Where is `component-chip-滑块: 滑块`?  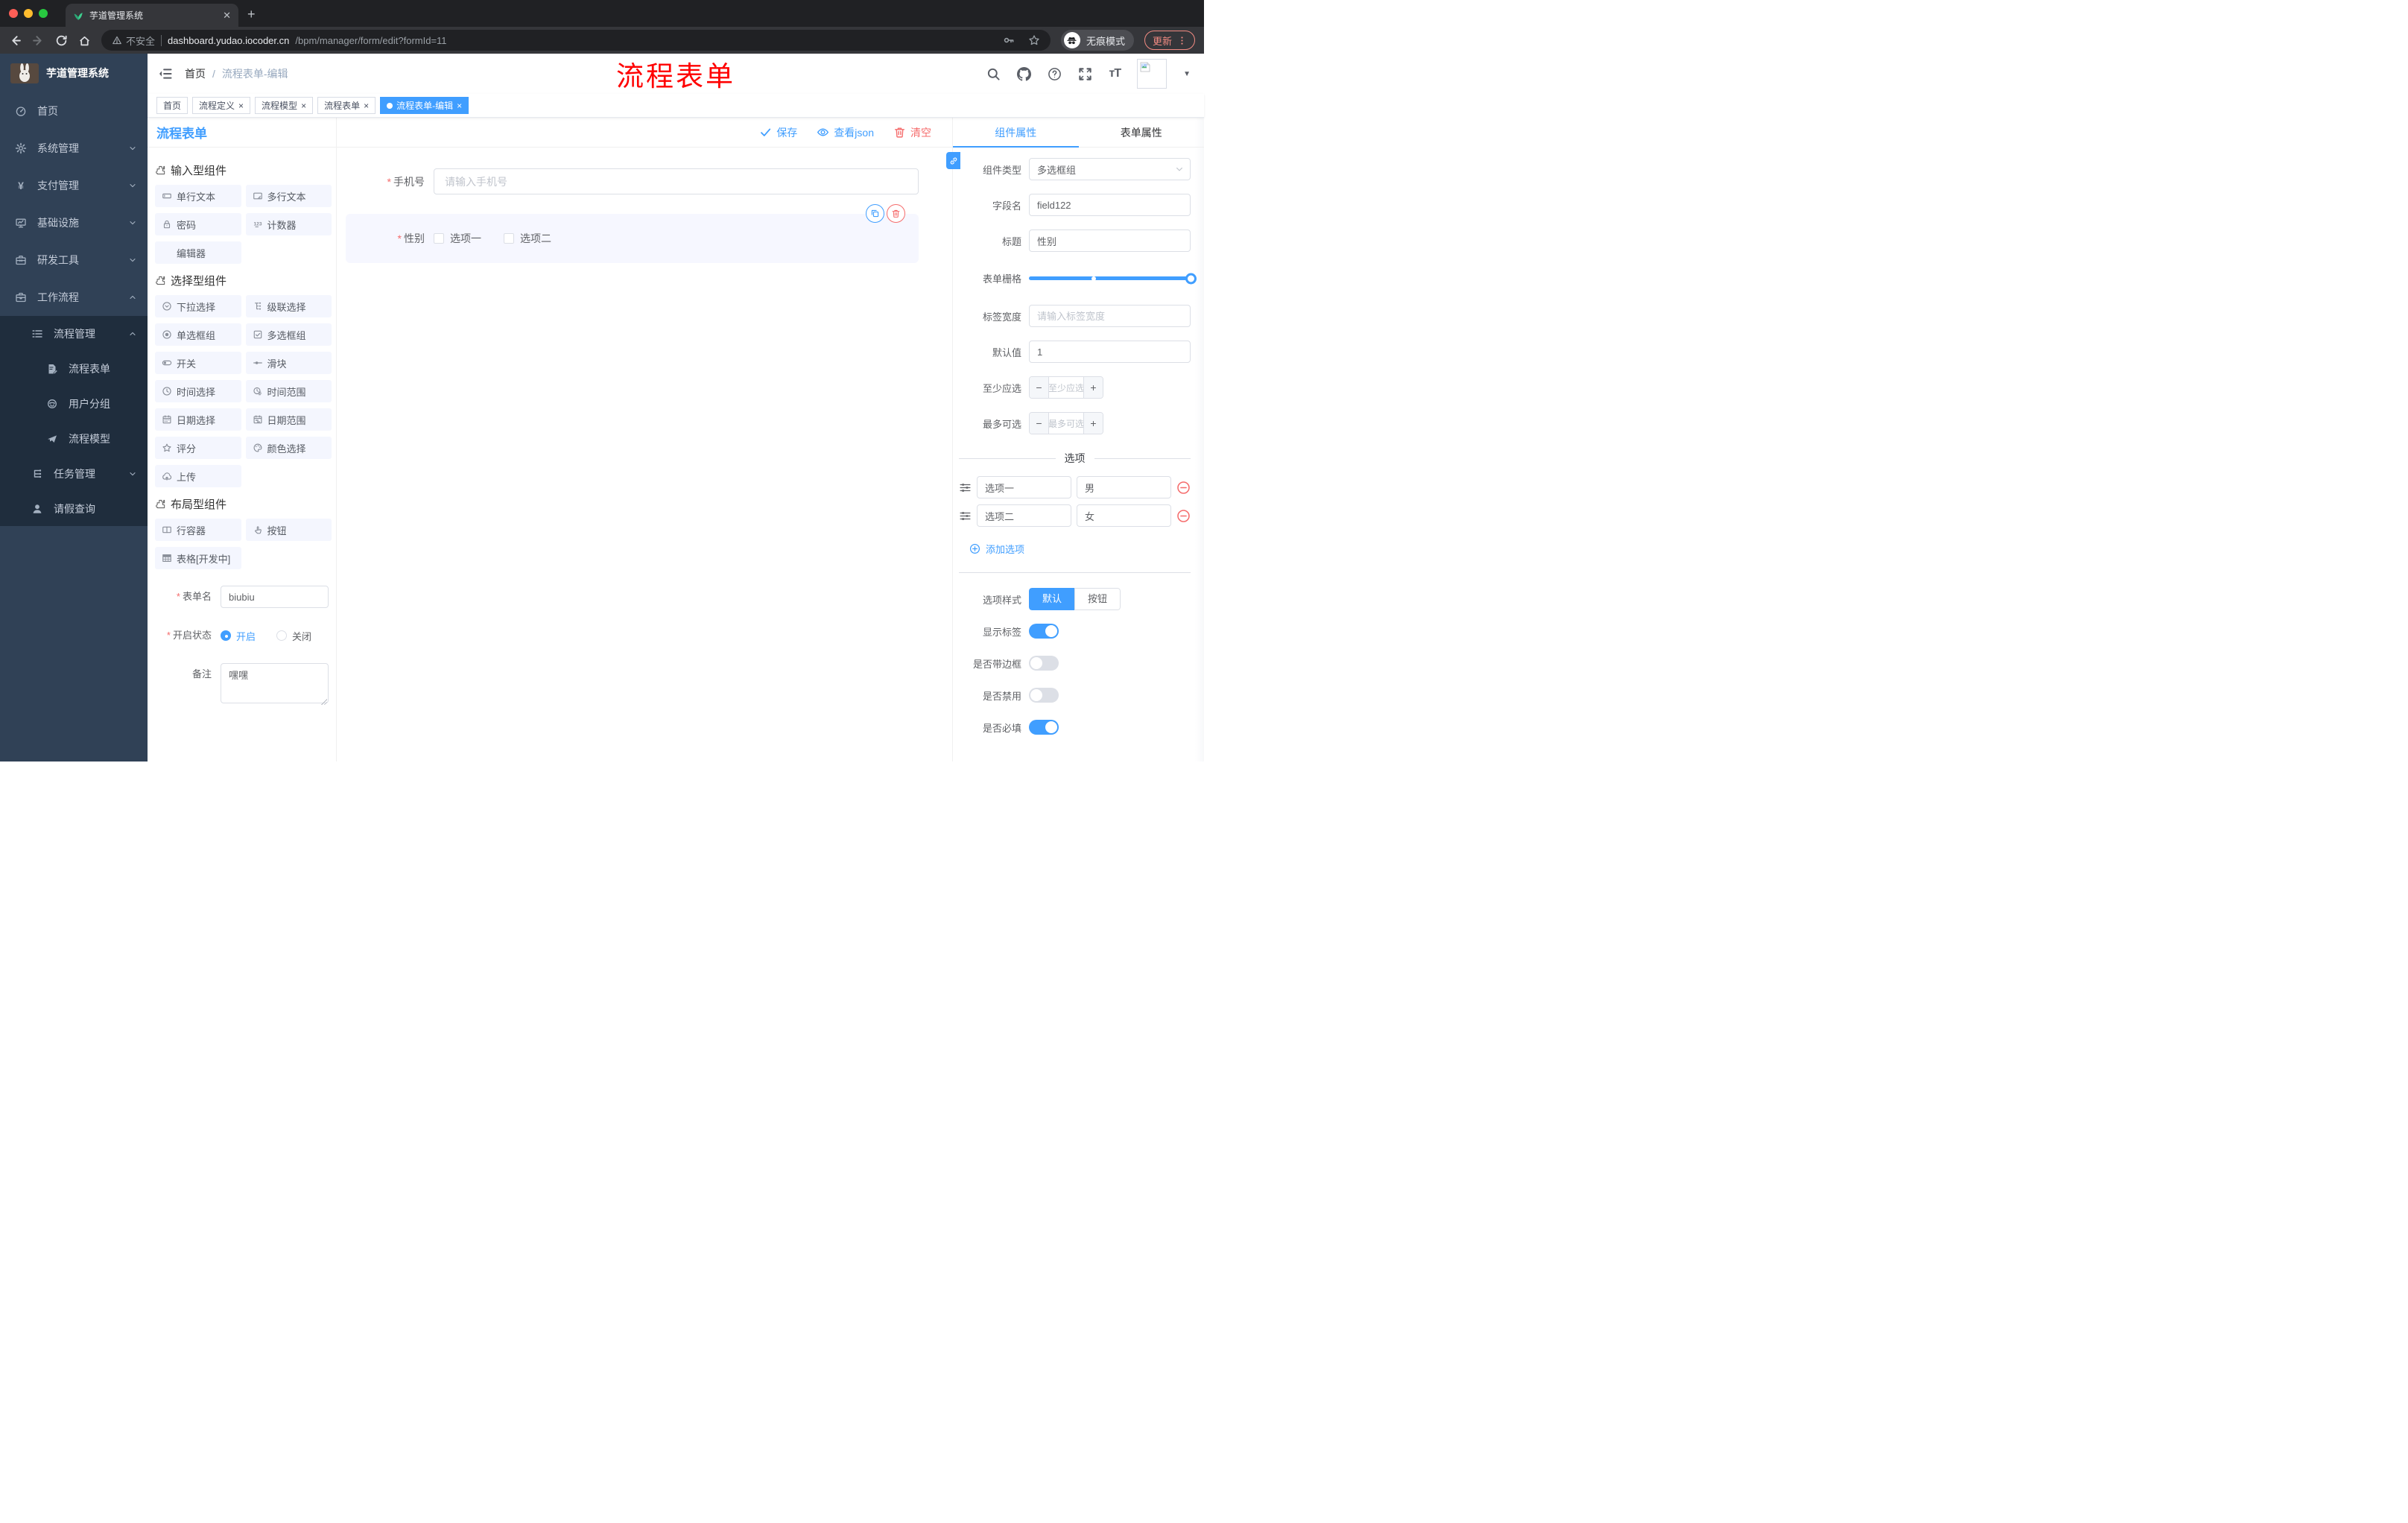
component-chip-滑块: 滑块 is located at coordinates (288, 363).